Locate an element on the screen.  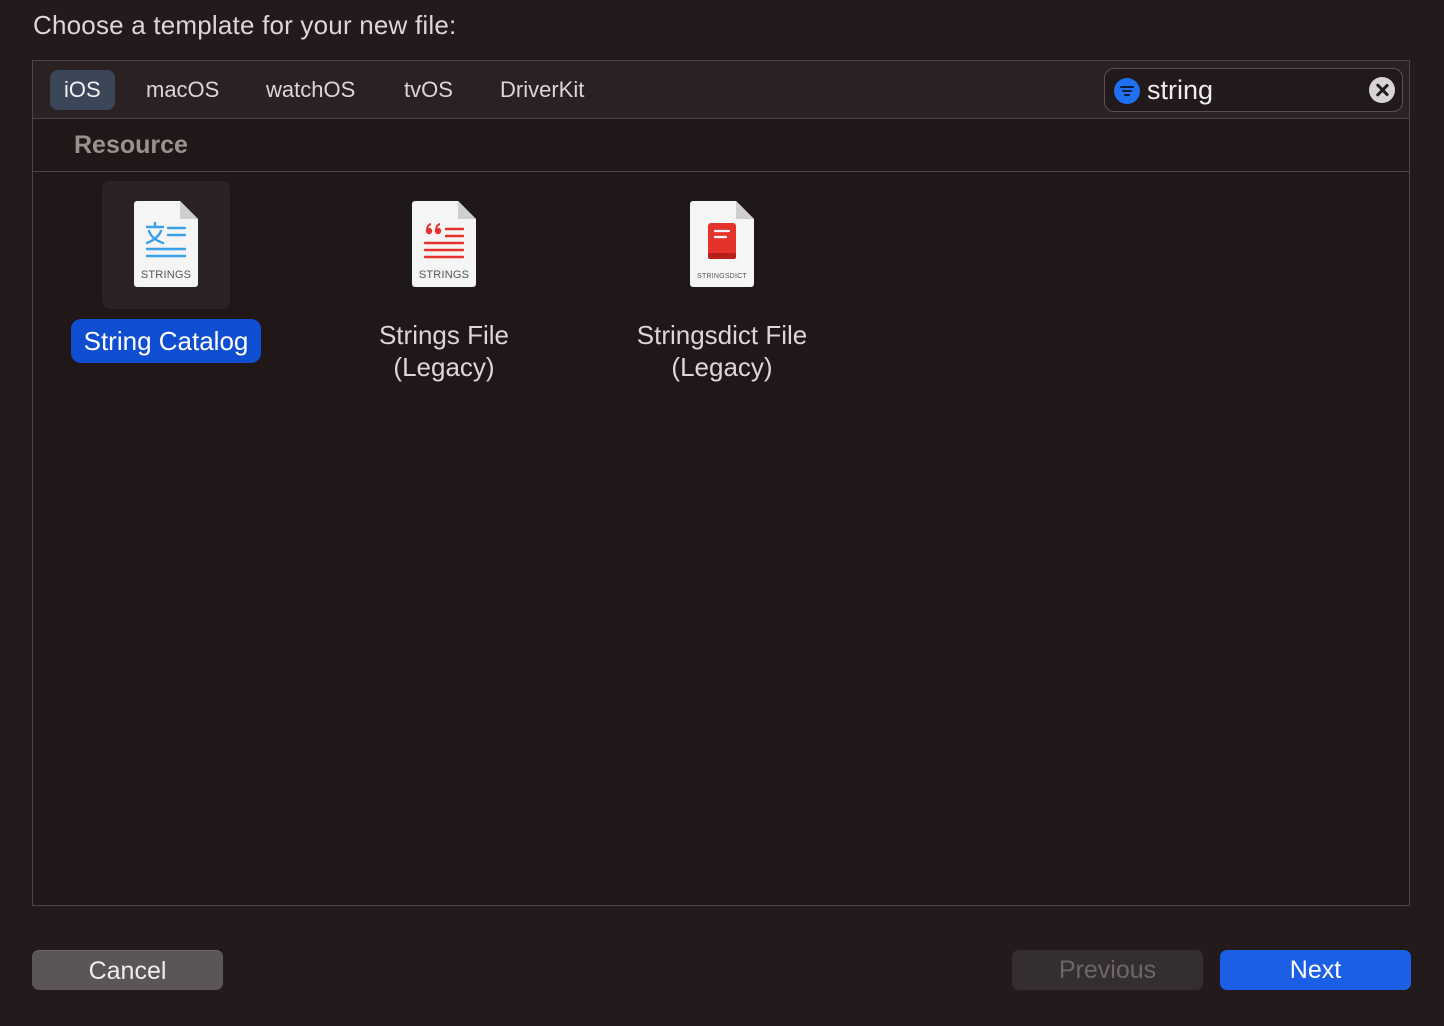
section-title: Resource is located at coordinates (131, 145).